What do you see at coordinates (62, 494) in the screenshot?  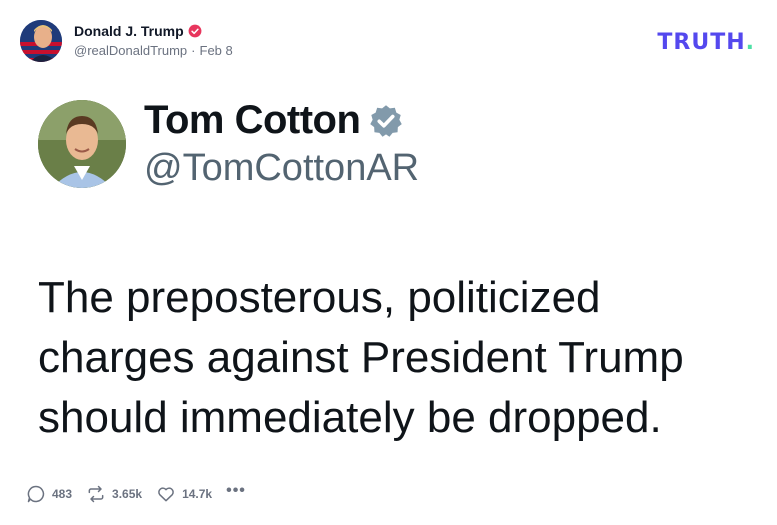 I see `reply-count: 483` at bounding box center [62, 494].